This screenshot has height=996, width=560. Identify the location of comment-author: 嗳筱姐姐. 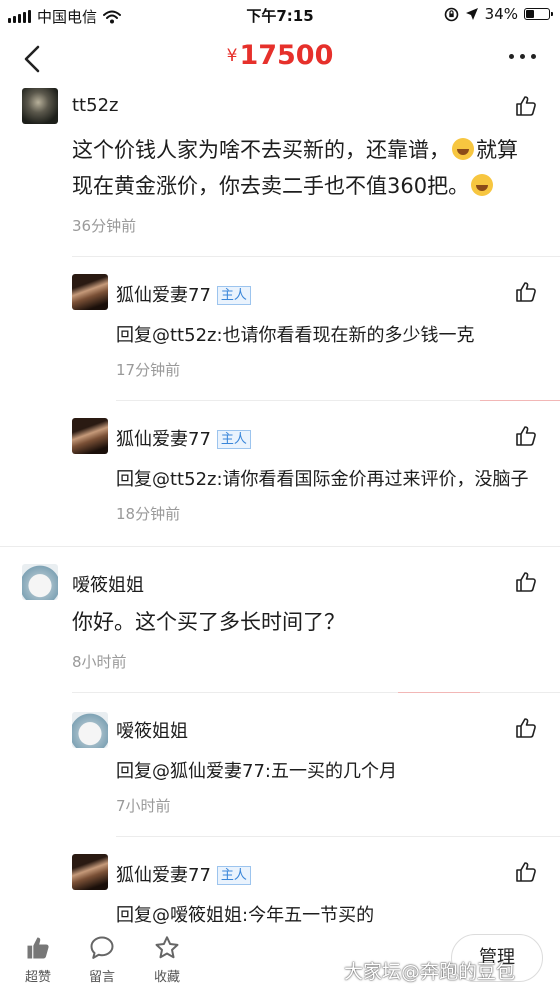
(108, 584).